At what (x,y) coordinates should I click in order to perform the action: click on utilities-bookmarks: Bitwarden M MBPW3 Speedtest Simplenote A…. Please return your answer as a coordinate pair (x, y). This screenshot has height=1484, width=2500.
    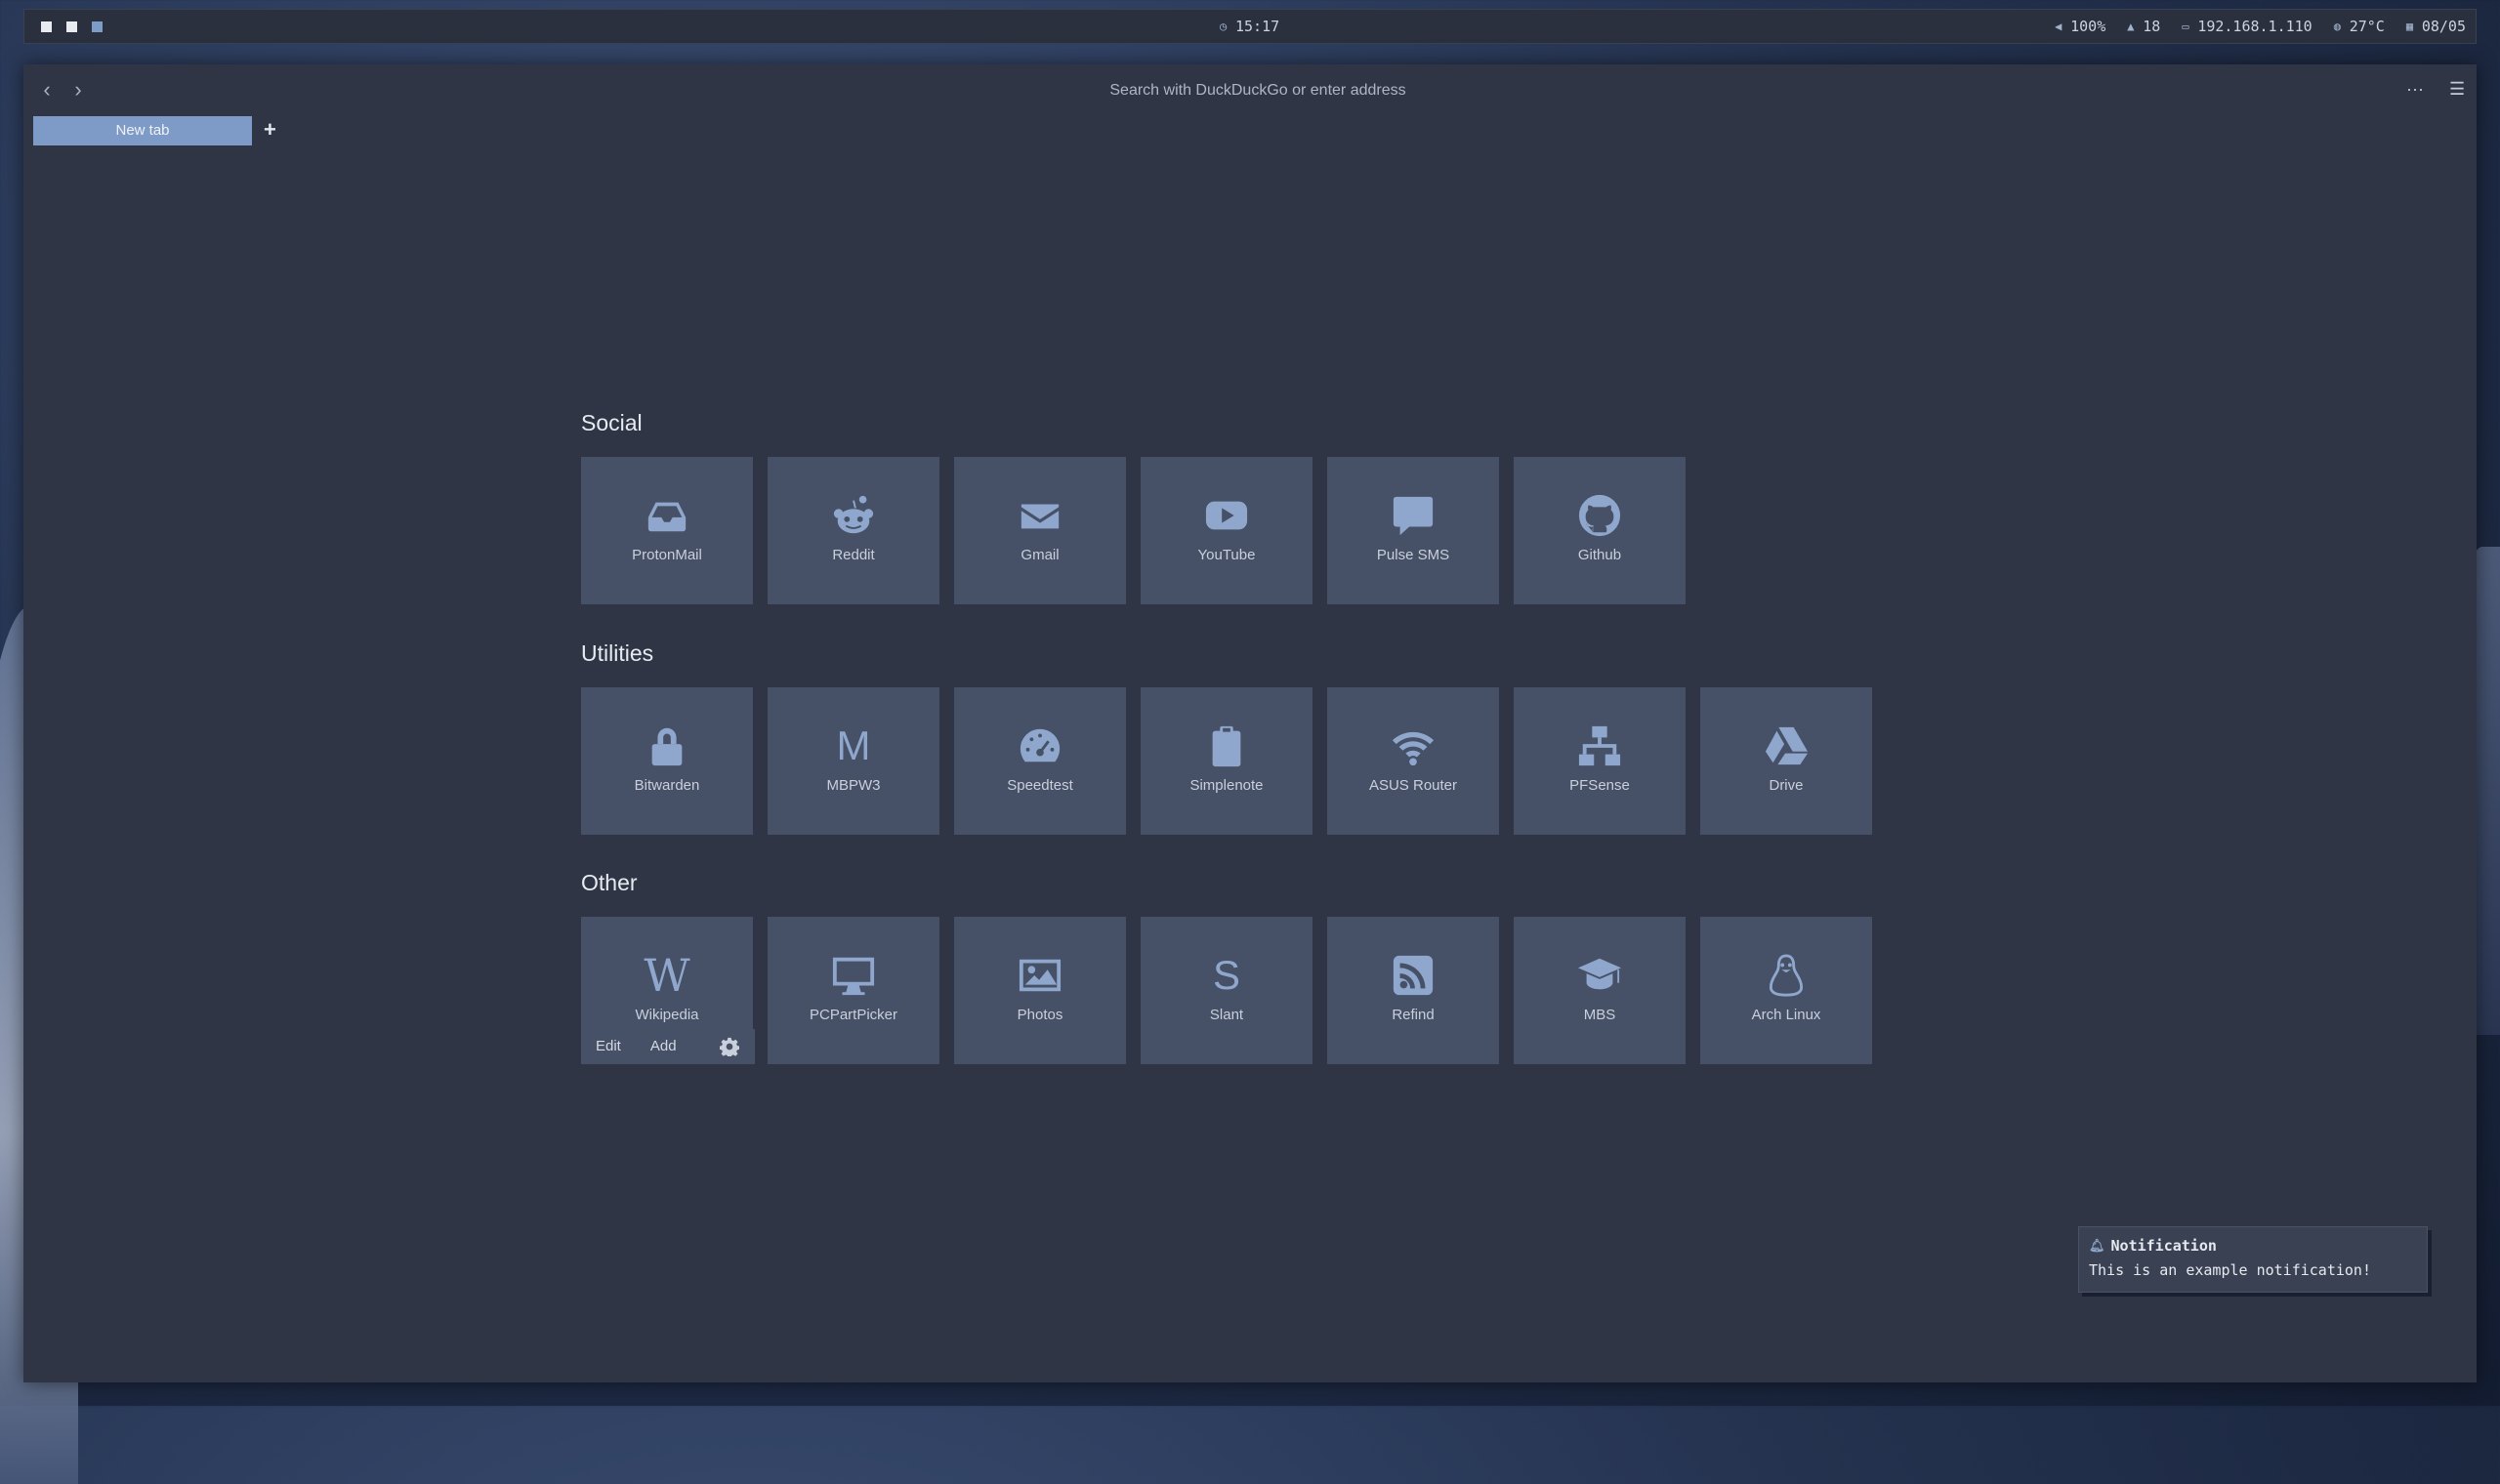
    Looking at the image, I should click on (1226, 761).